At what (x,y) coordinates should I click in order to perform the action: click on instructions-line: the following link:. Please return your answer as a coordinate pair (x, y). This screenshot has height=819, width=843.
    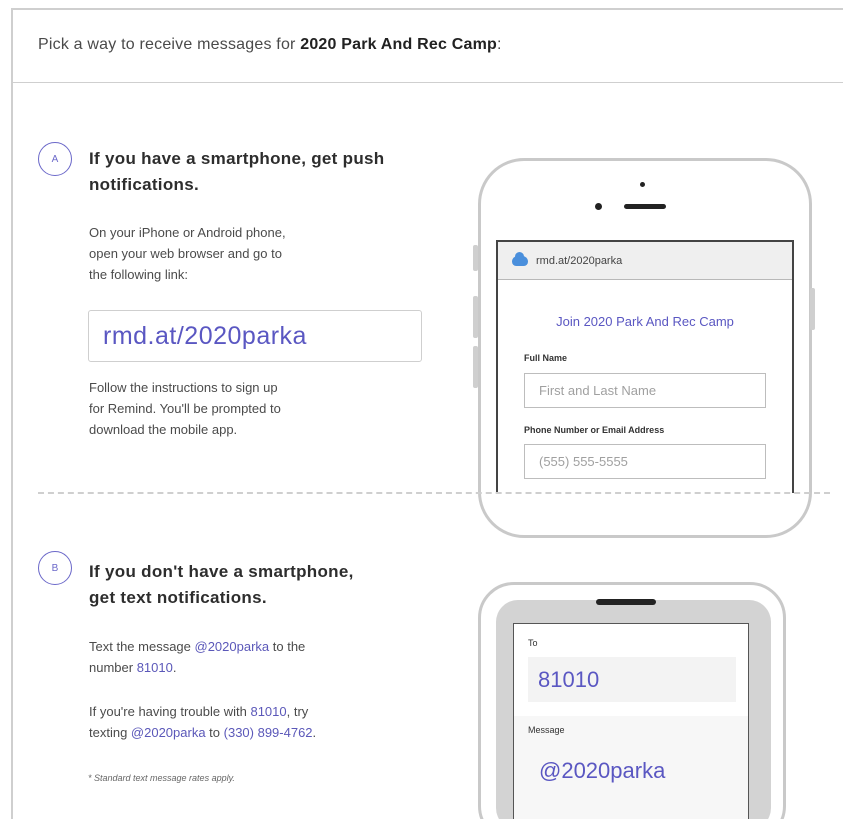
    Looking at the image, I should click on (138, 274).